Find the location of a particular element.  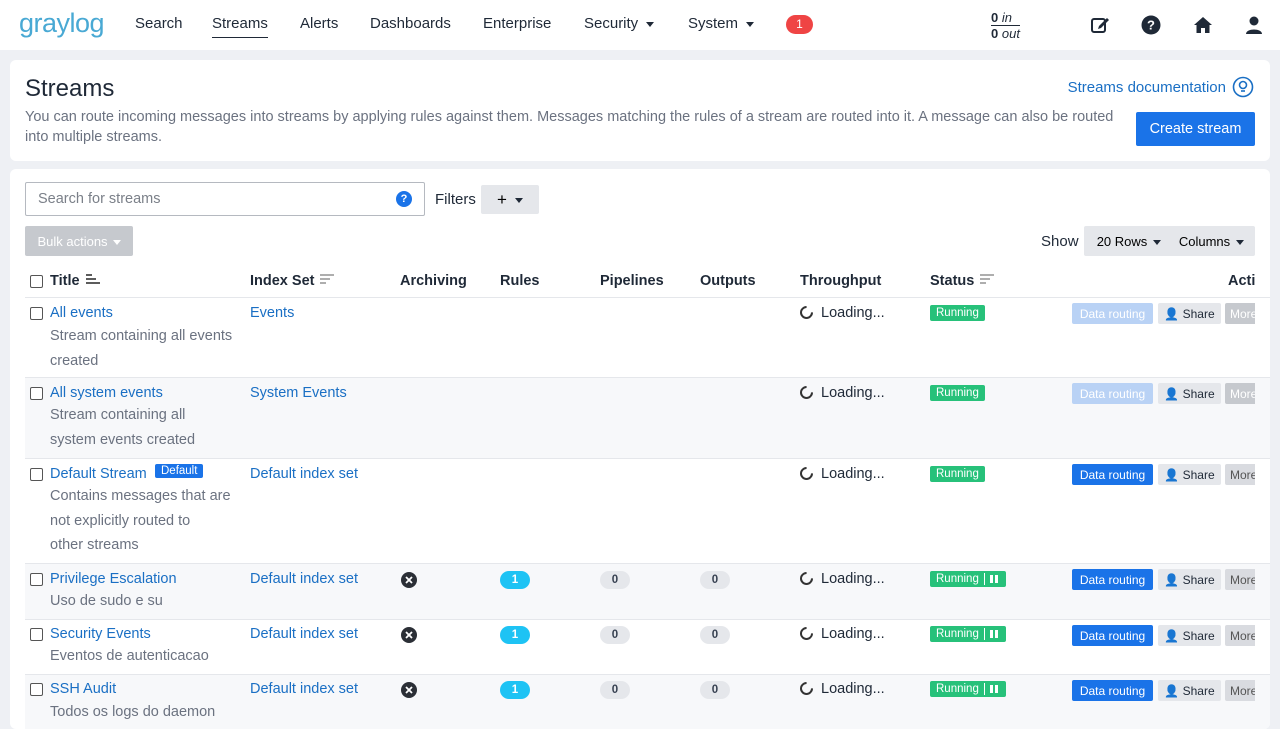

nav-system: System is located at coordinates (721, 23).